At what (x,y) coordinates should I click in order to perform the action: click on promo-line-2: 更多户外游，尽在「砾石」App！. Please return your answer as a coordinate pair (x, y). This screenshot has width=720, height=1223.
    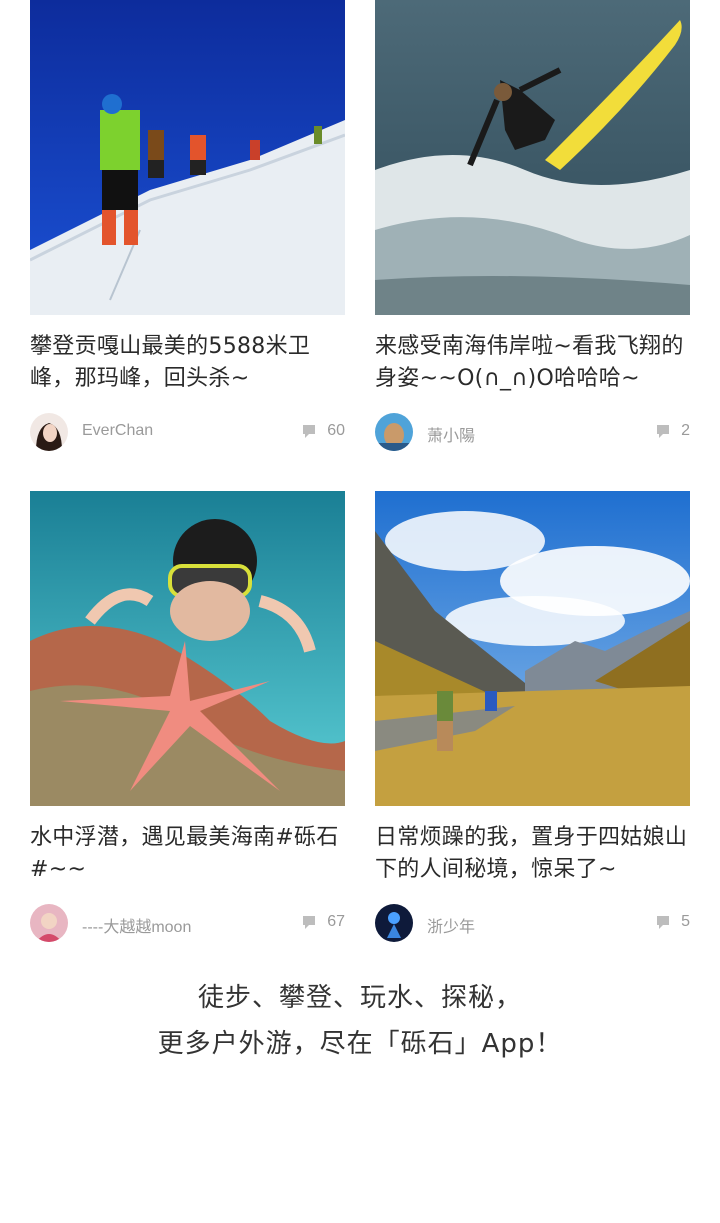
    Looking at the image, I should click on (360, 1044).